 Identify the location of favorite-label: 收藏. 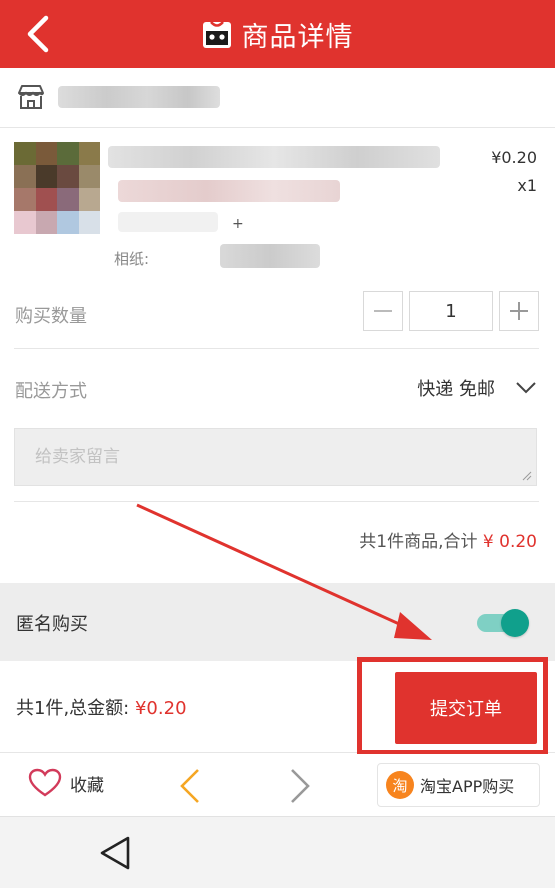
(87, 785).